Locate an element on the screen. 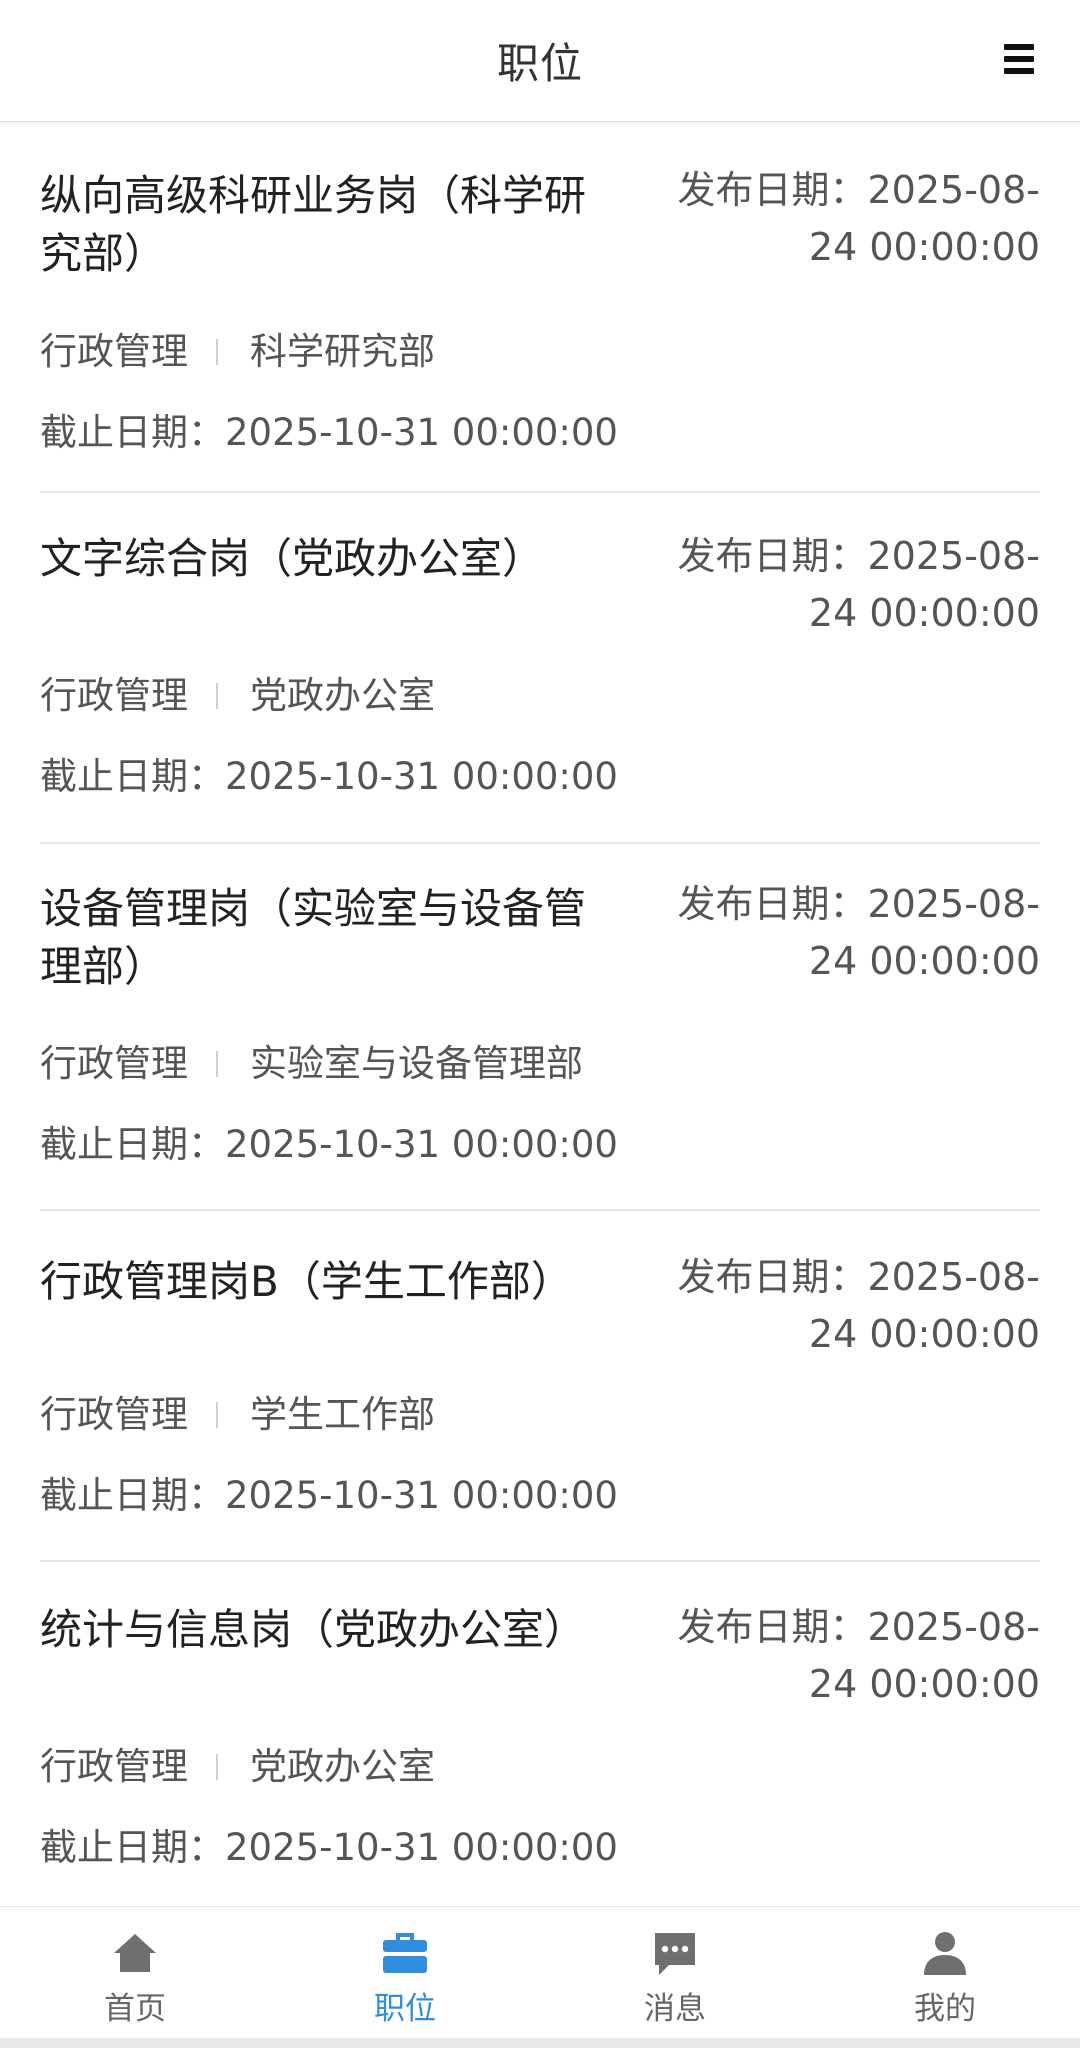 The width and height of the screenshot is (1080, 2048). chat-icon is located at coordinates (675, 1954).